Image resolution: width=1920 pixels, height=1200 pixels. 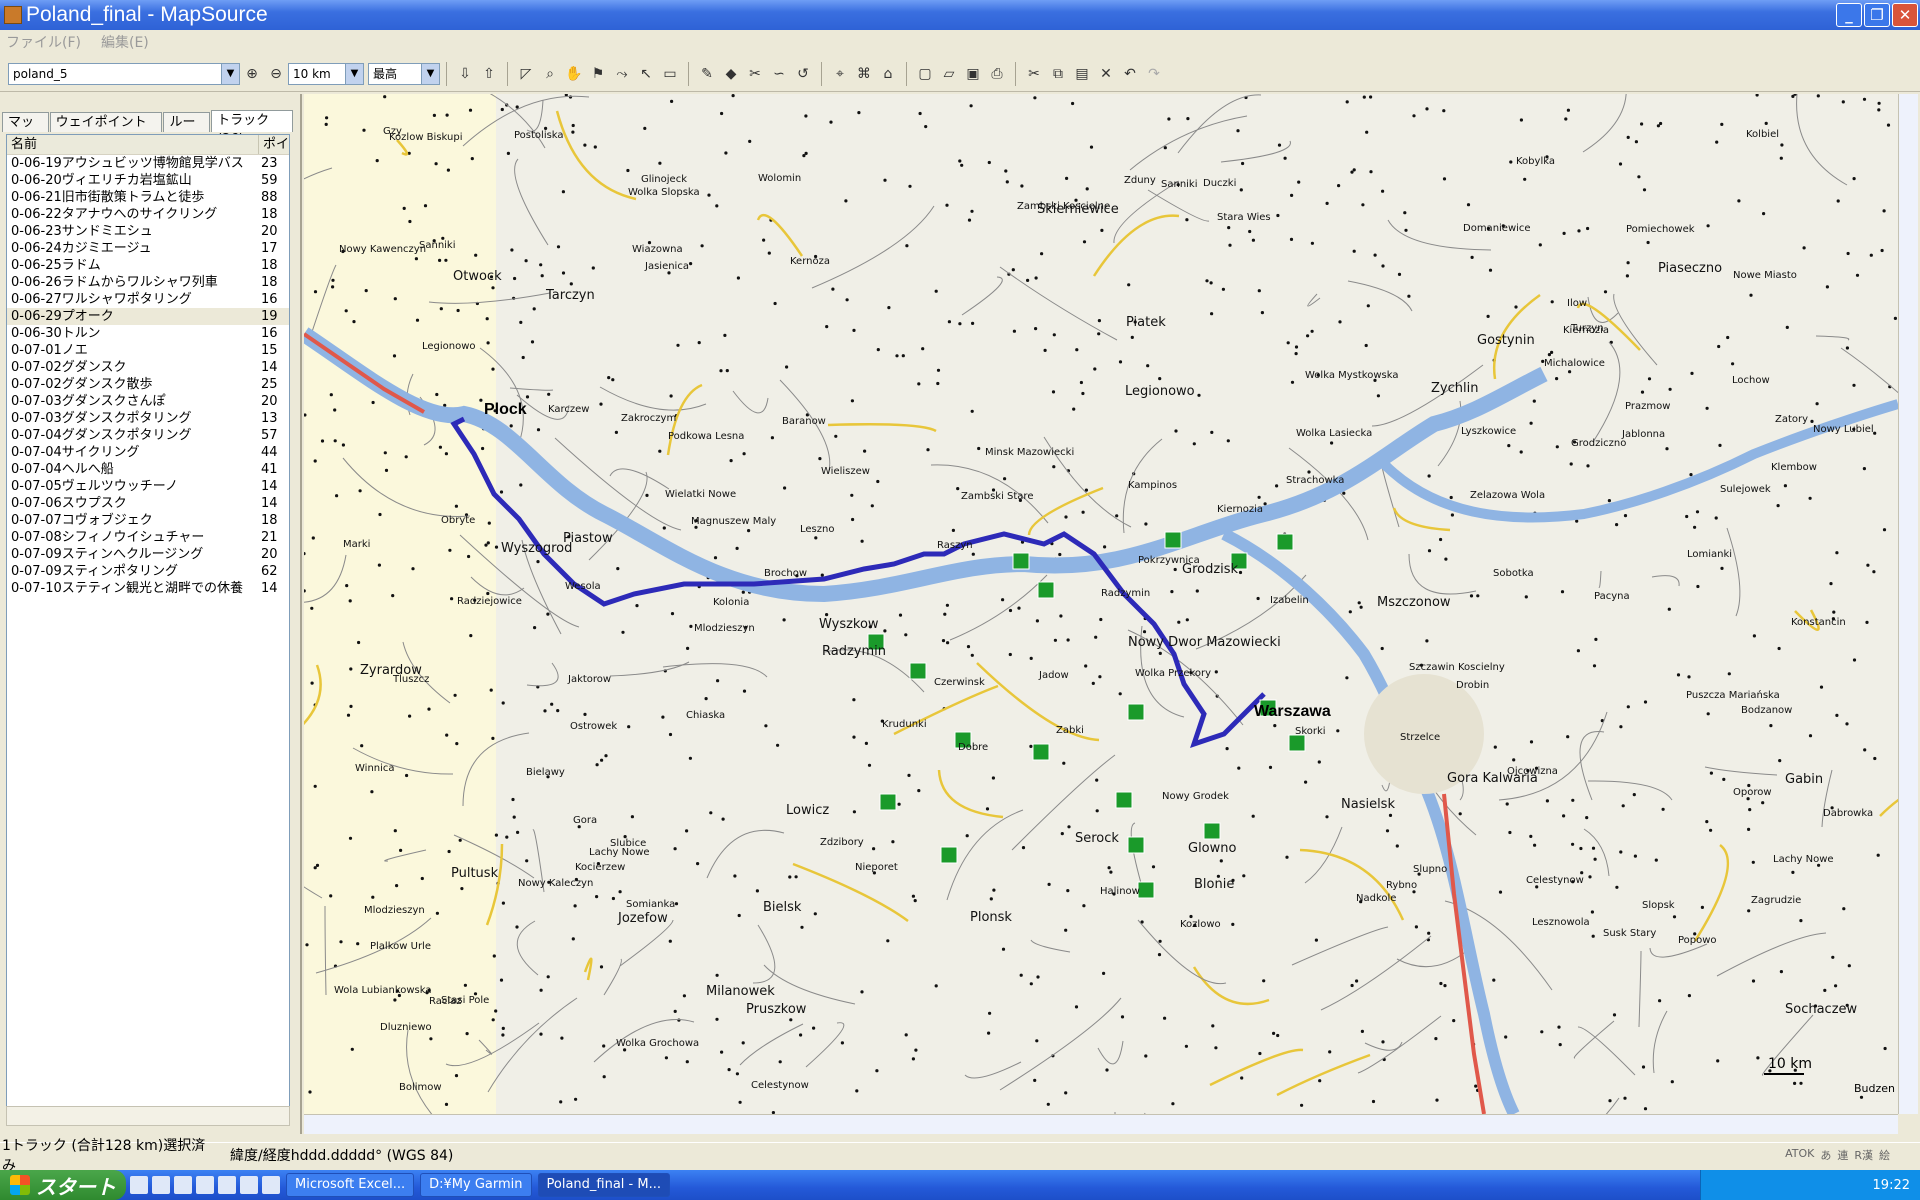 What do you see at coordinates (148, 452) in the screenshot?
I see `track-row: 0-07-04サイクリング 44` at bounding box center [148, 452].